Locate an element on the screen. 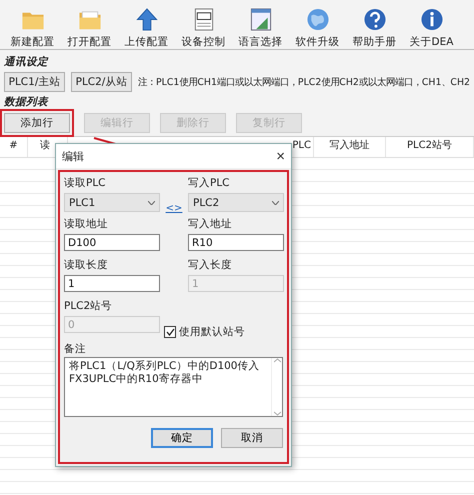 This screenshot has height=495, width=474. column-header: 写入地址 is located at coordinates (350, 147).